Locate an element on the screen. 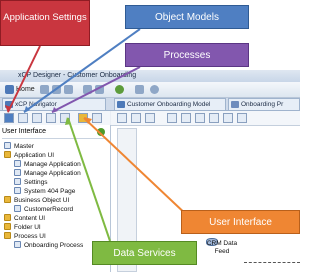 Image resolution: width=320 pixels, height=272 pixels. callout-processes: Processes is located at coordinates (187, 55).